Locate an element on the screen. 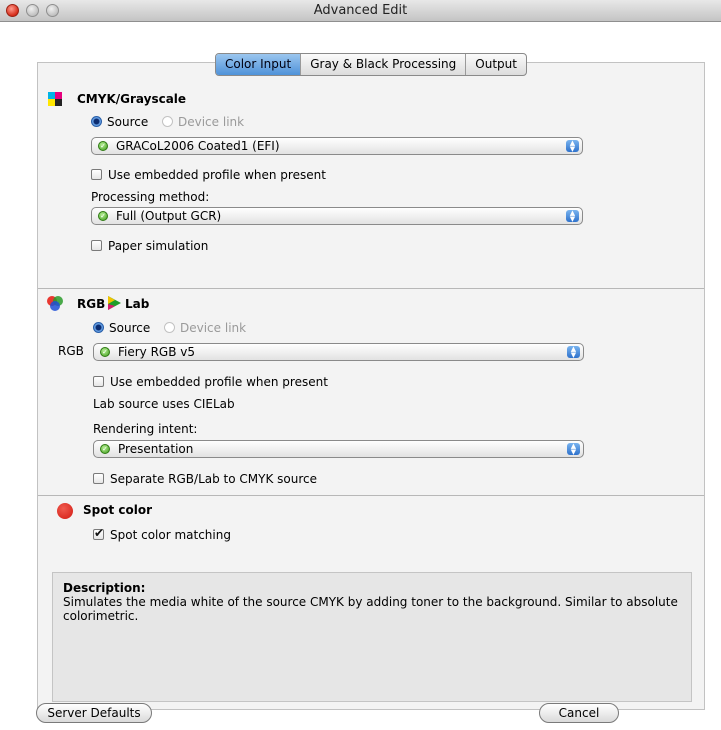  cmyk-device-link-label: Device link is located at coordinates (211, 122).